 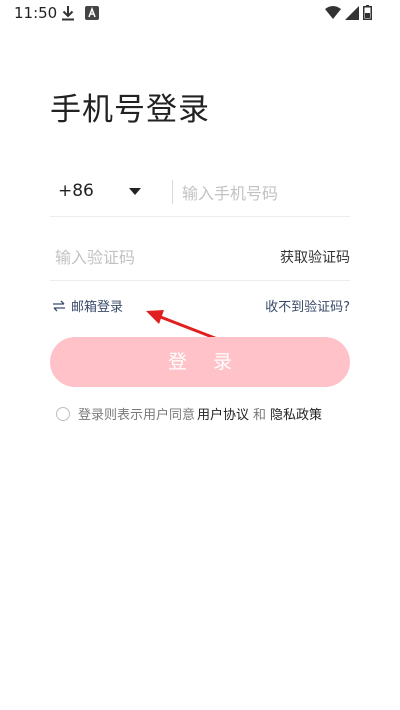 What do you see at coordinates (135, 191) in the screenshot?
I see `dropdown-arrow-icon` at bounding box center [135, 191].